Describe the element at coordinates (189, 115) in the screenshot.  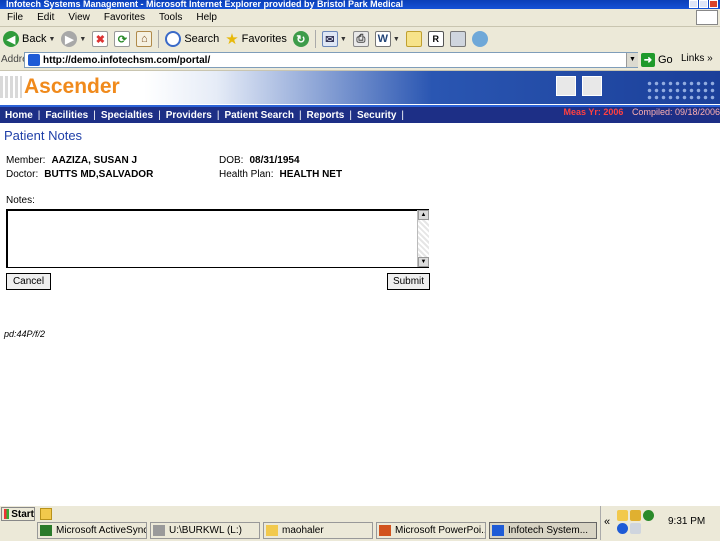
I see `nav-providers: Providers` at that location.